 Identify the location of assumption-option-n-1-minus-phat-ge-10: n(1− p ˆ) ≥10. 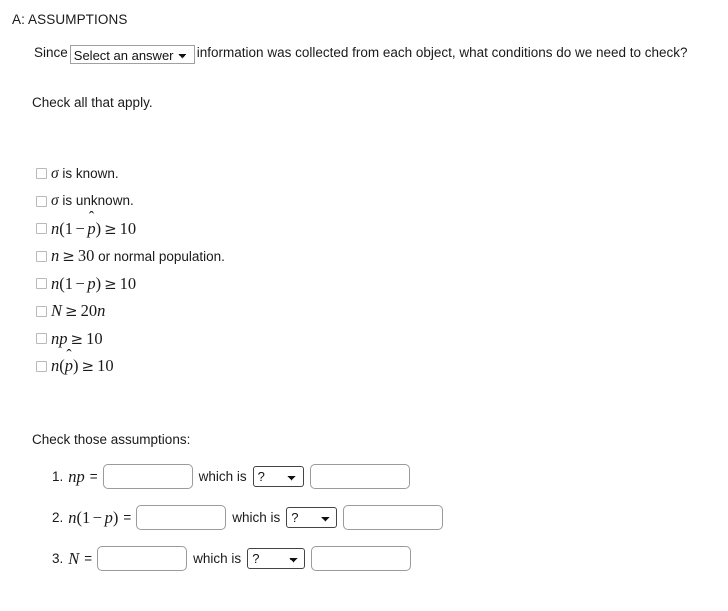
(246, 226).